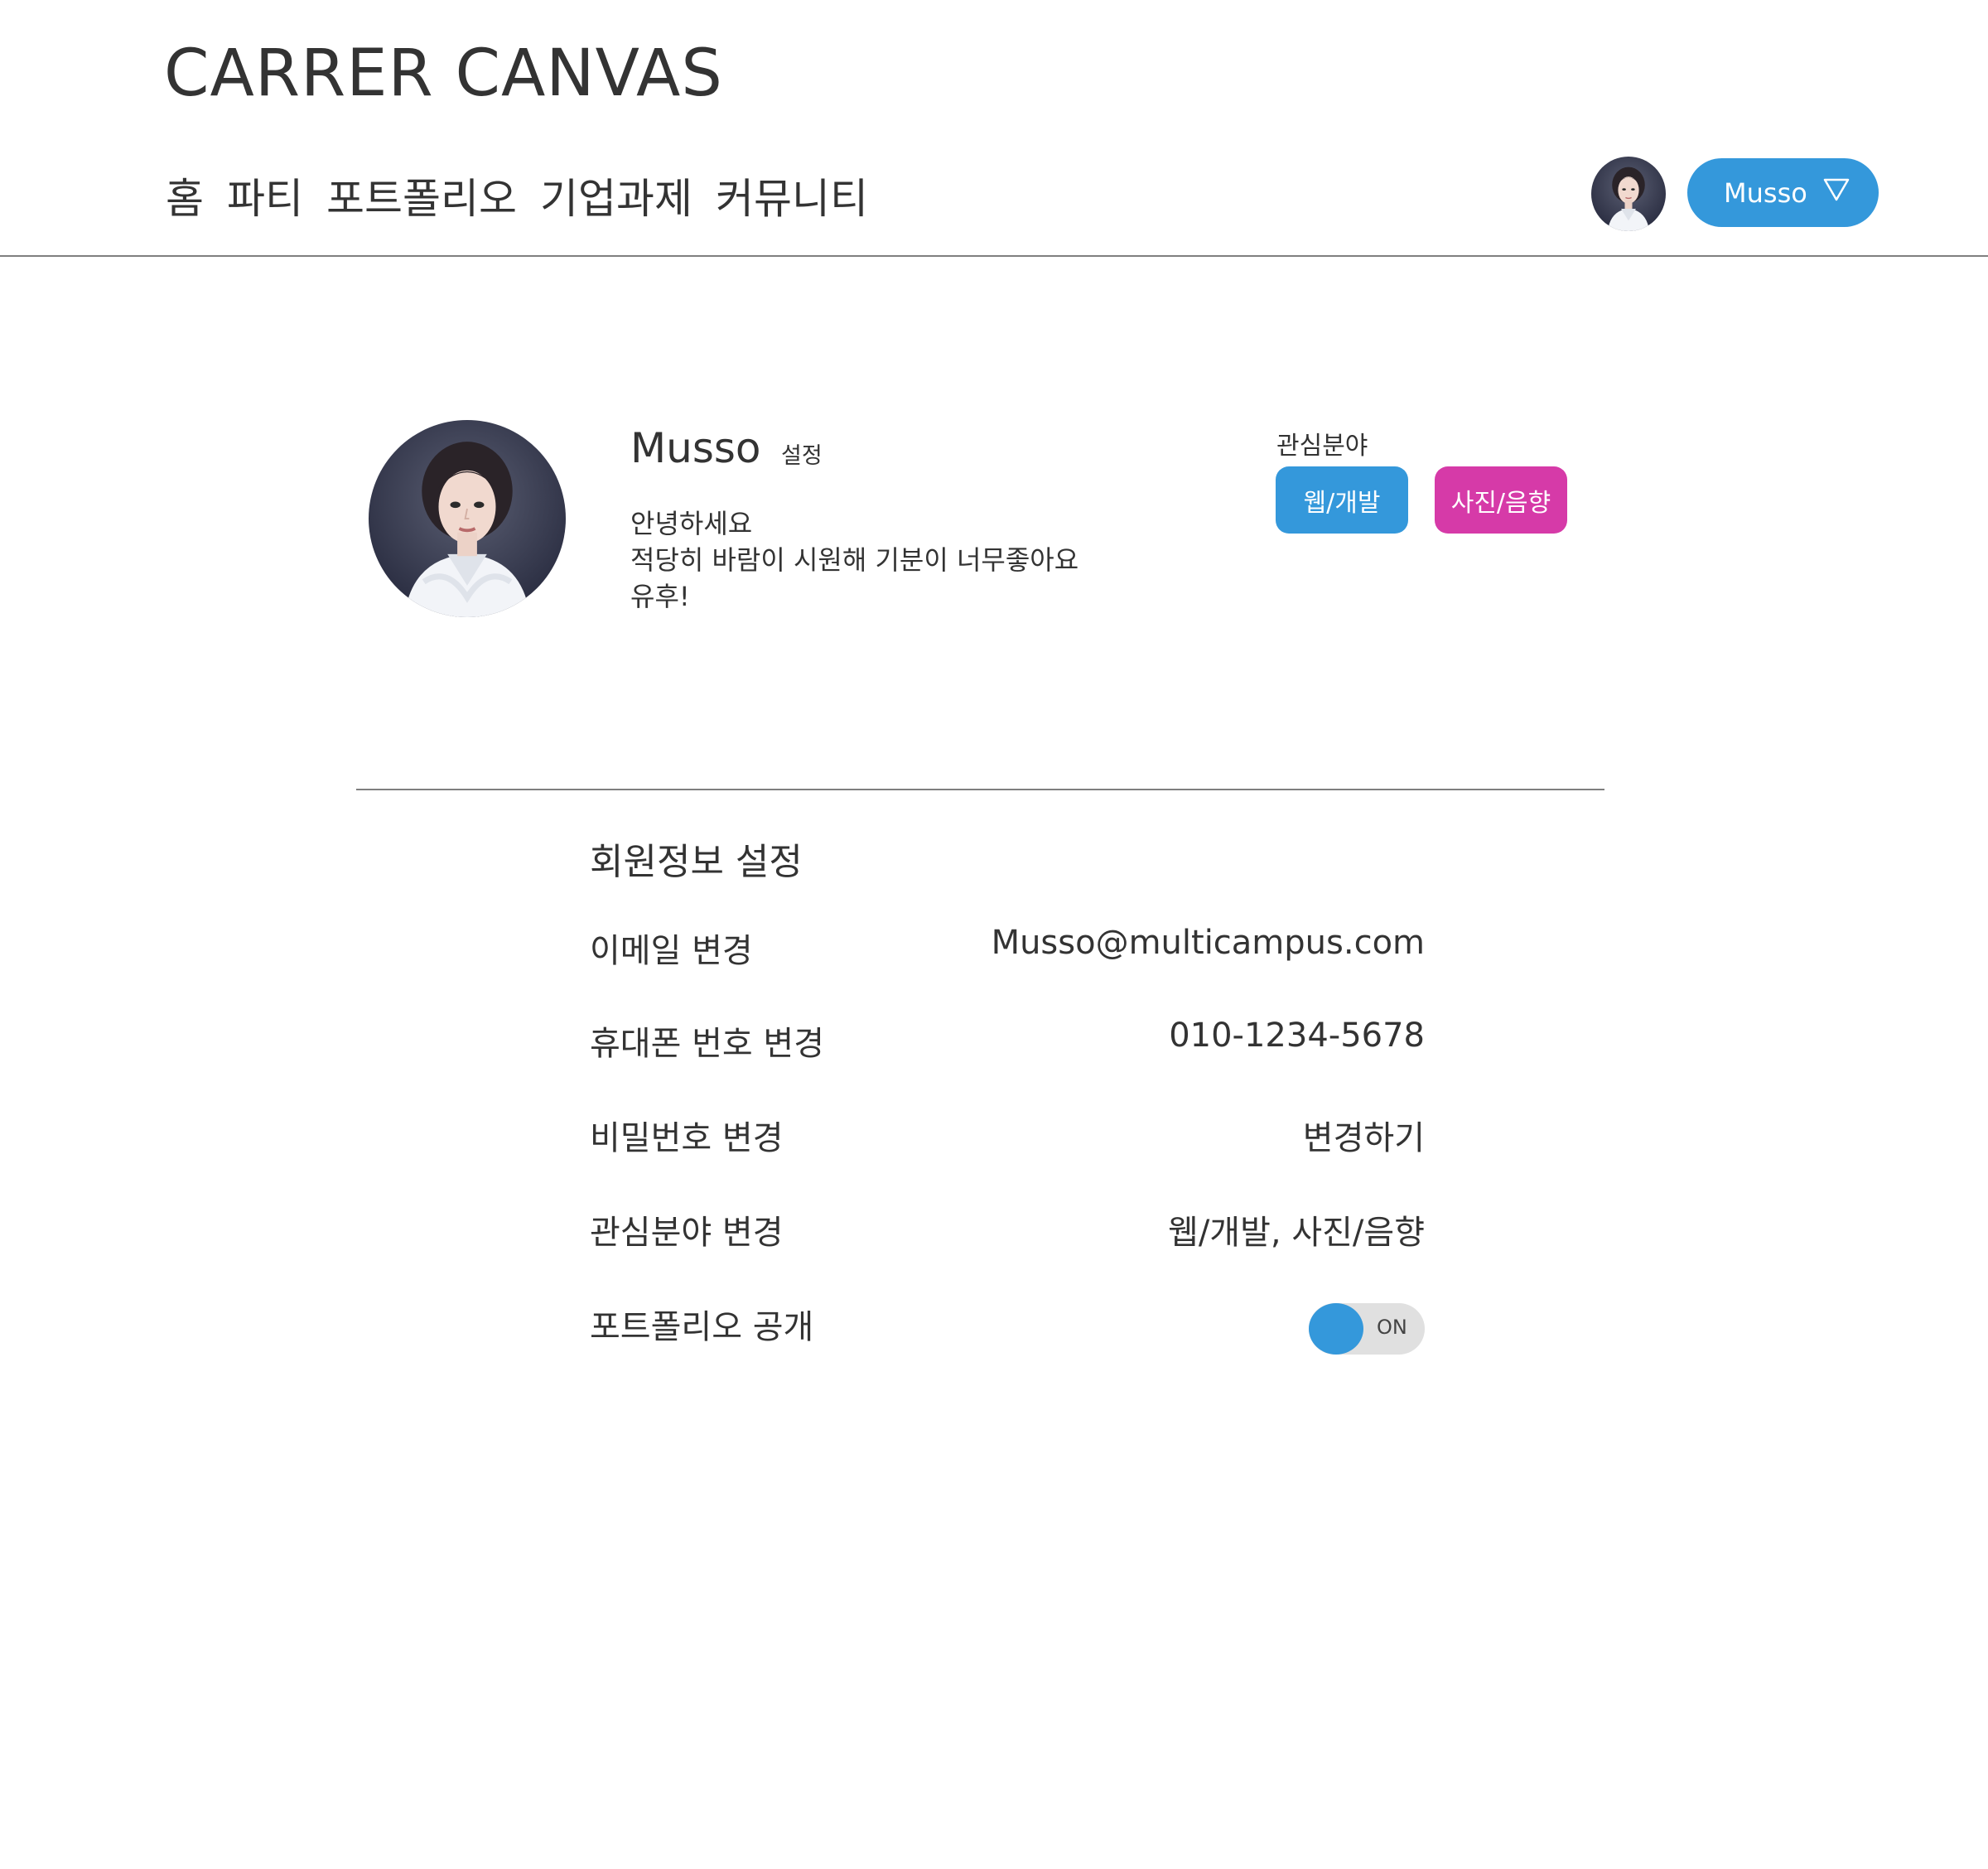  Describe the element at coordinates (1007, 1230) in the screenshot. I see `setting-row-interests: 관심분야 변경 웹/개발, 사진/음향` at that location.